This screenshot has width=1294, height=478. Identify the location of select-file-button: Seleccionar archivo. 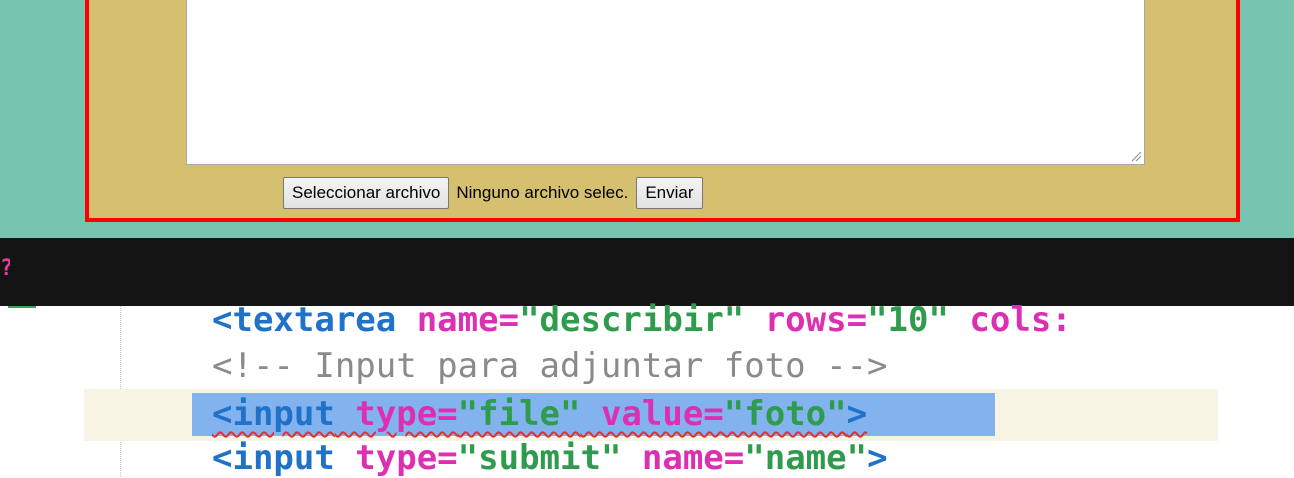
(366, 193).